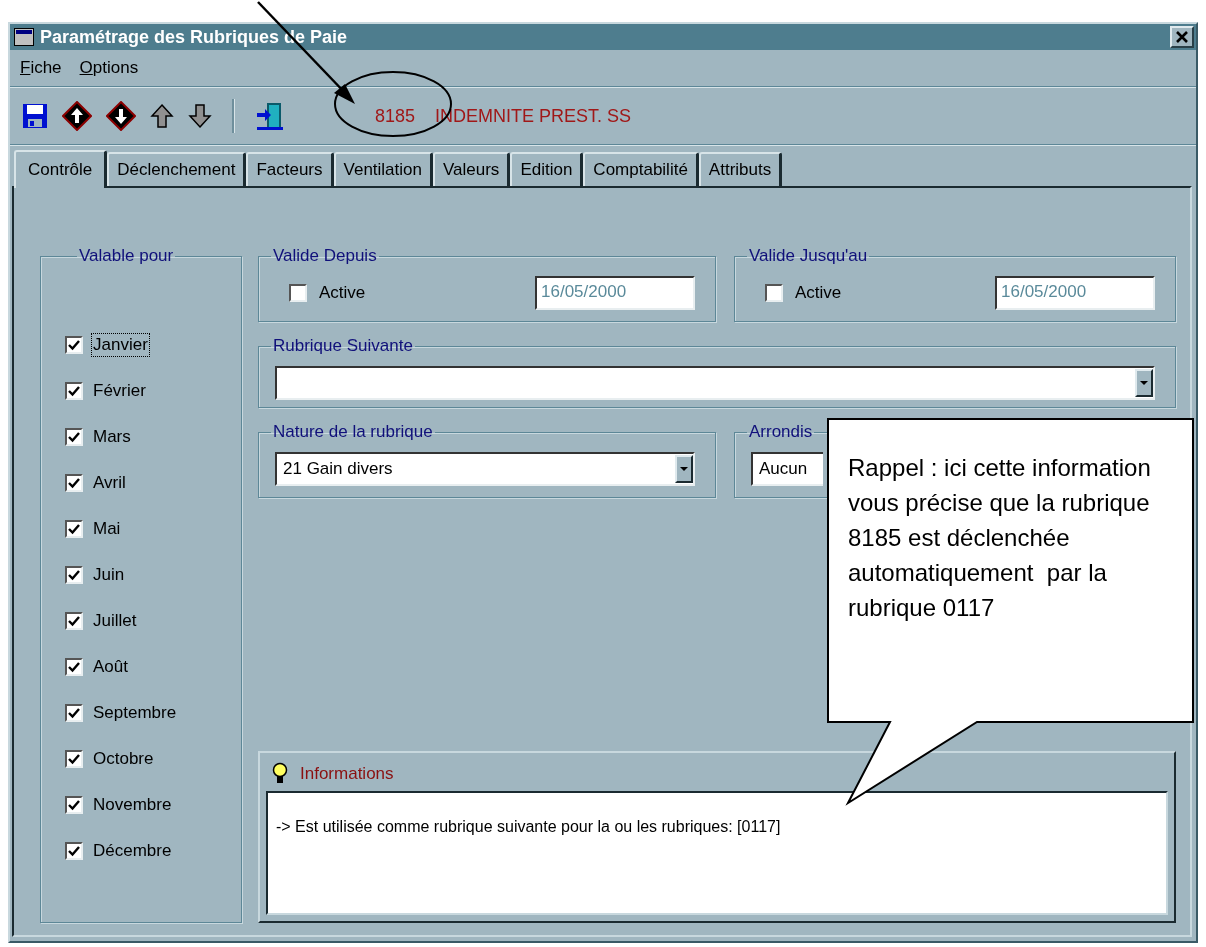  Describe the element at coordinates (787, 469) in the screenshot. I see `combo-box: Aucun` at that location.